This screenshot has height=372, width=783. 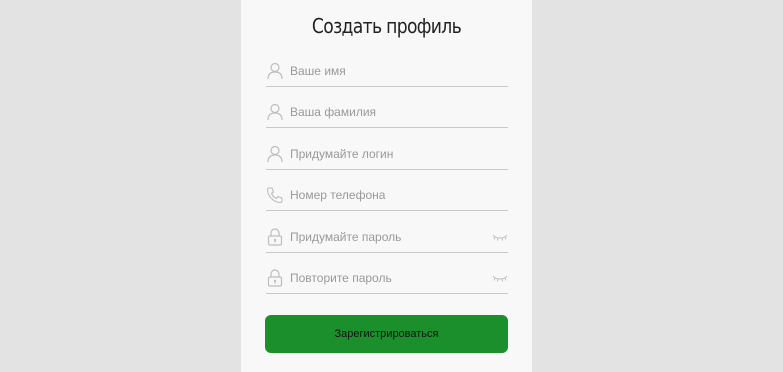 I want to click on first-name-input, so click(x=385, y=71).